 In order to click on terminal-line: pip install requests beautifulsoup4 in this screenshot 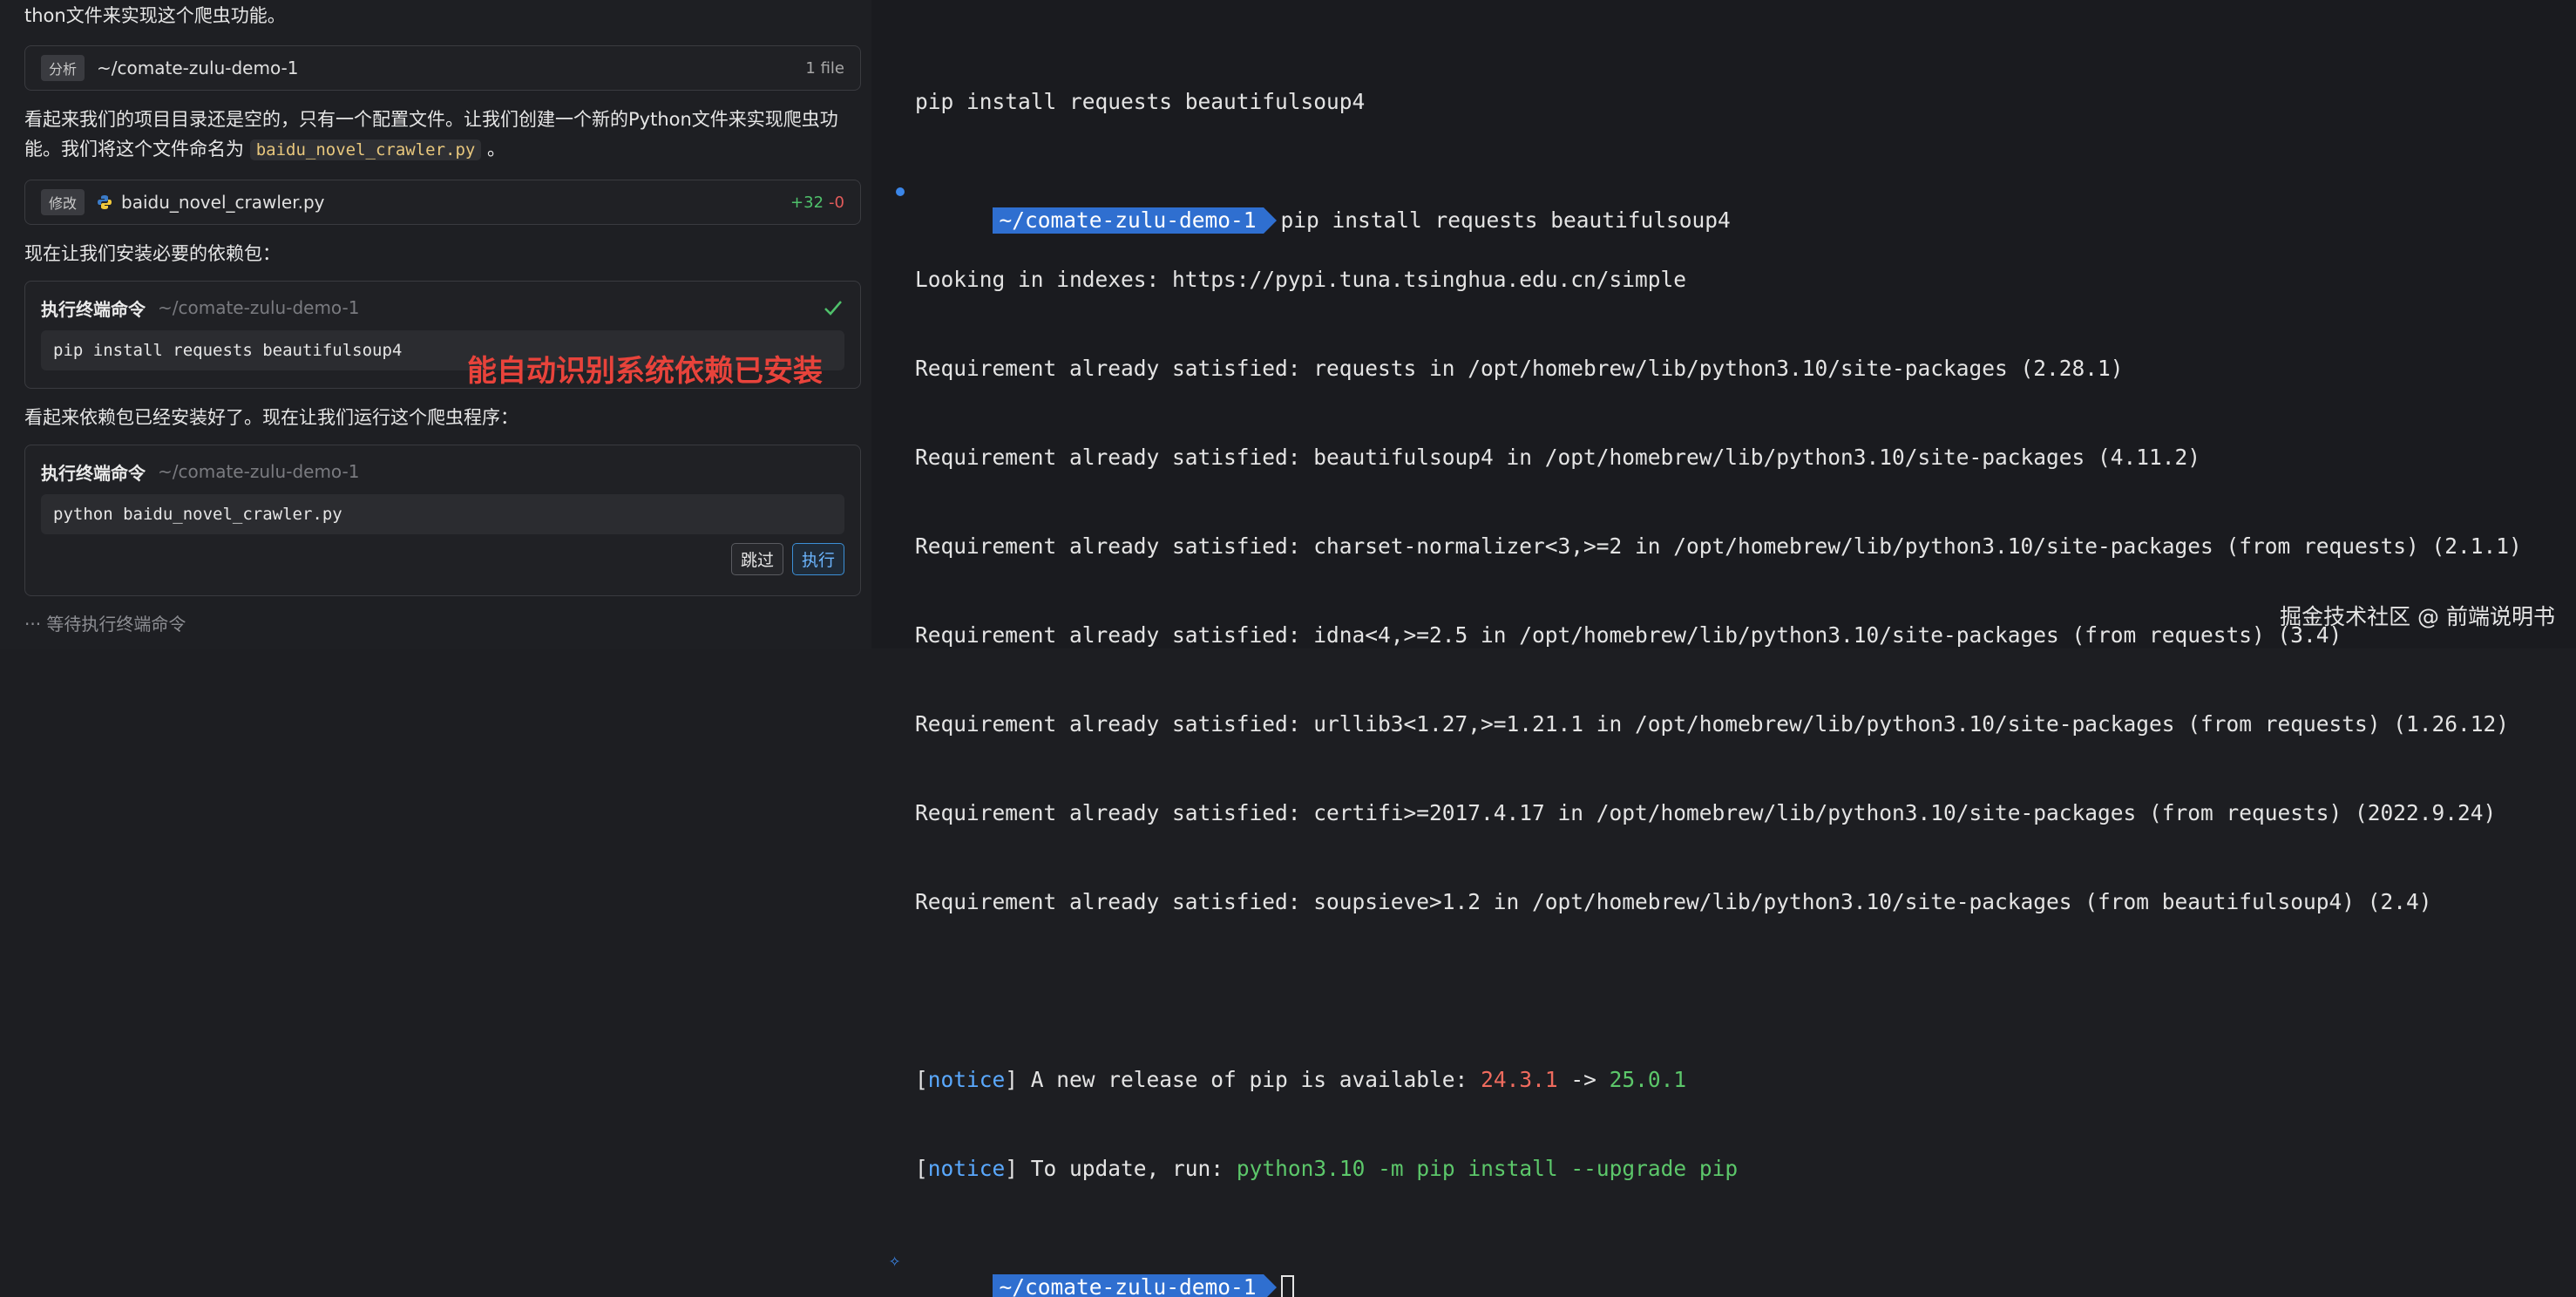, I will do `click(1141, 101)`.